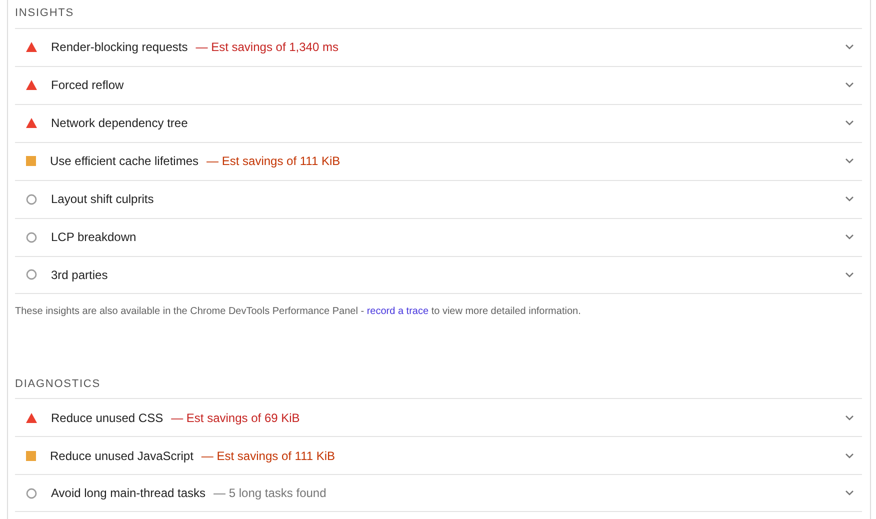  I want to click on audit-row: Avoid long main-thread tasks — 5 long tasks found, so click(438, 493).